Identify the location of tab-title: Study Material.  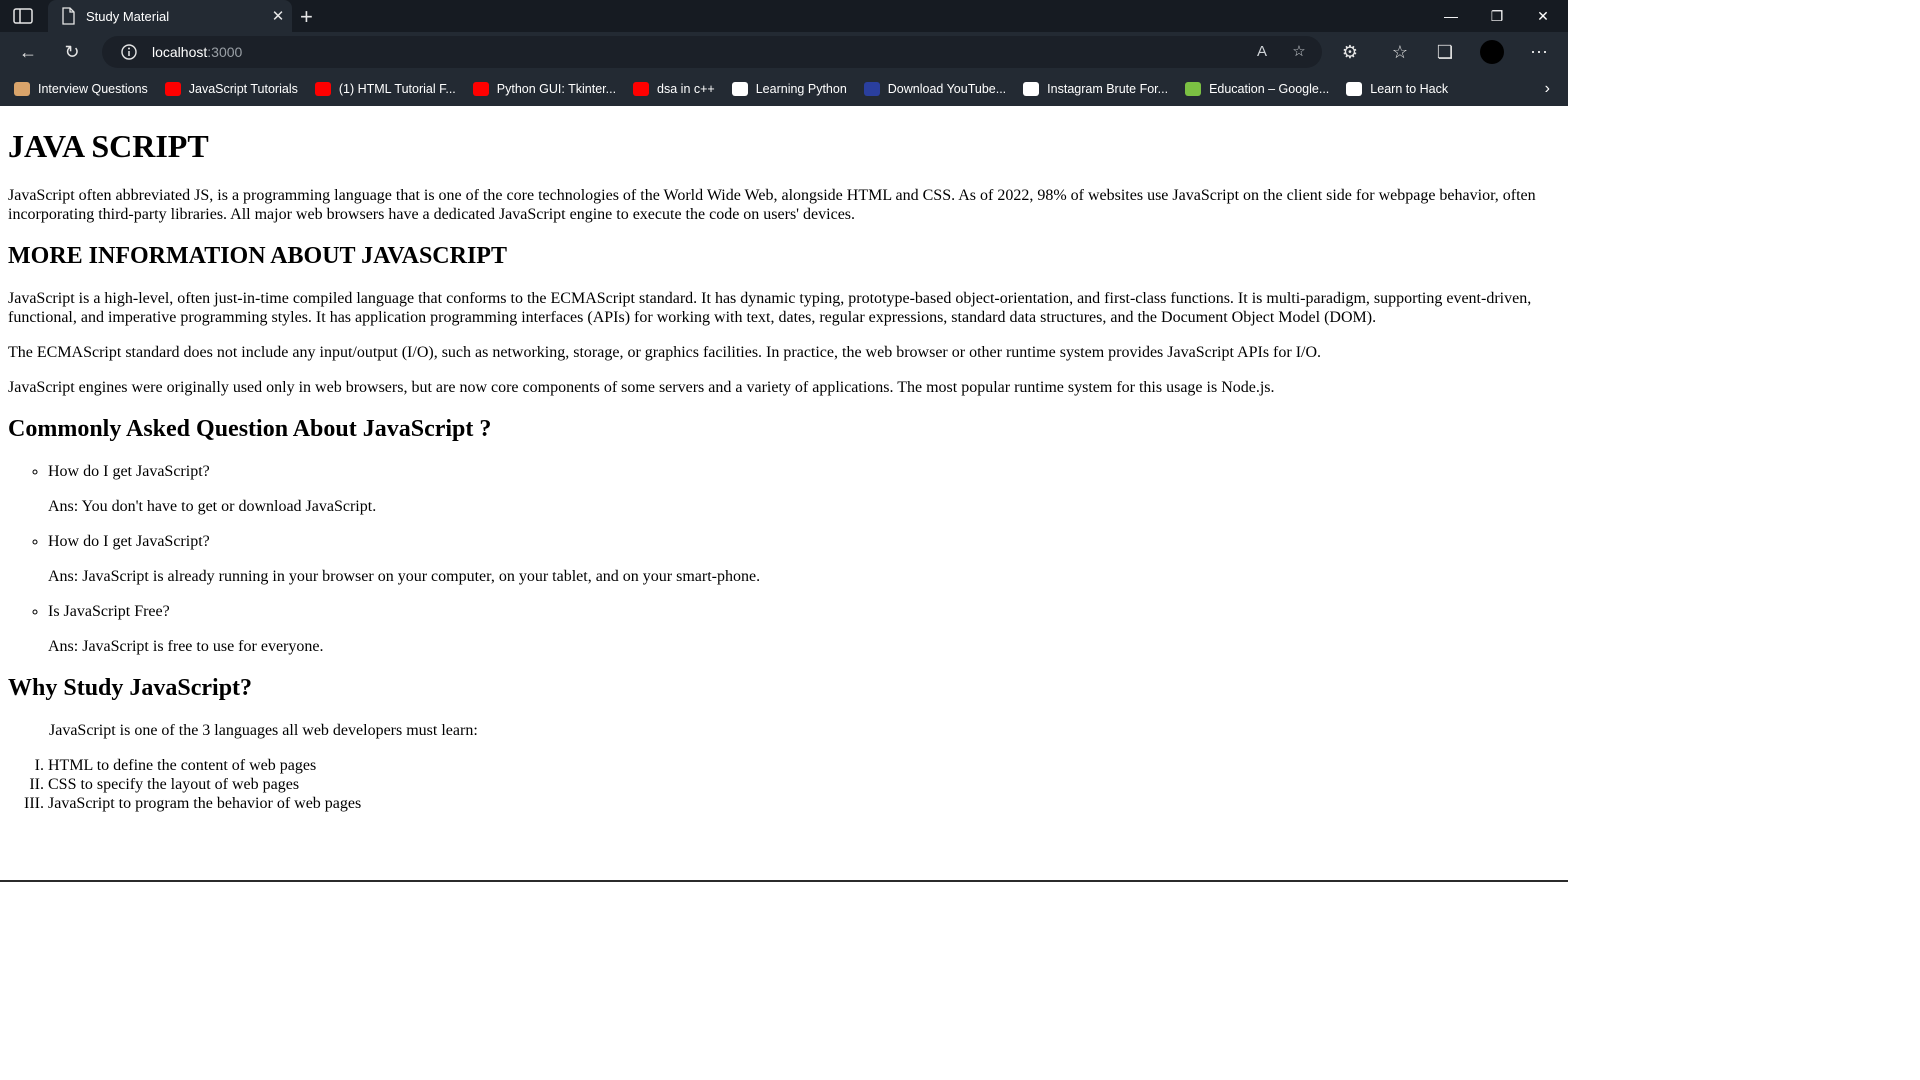
(128, 16).